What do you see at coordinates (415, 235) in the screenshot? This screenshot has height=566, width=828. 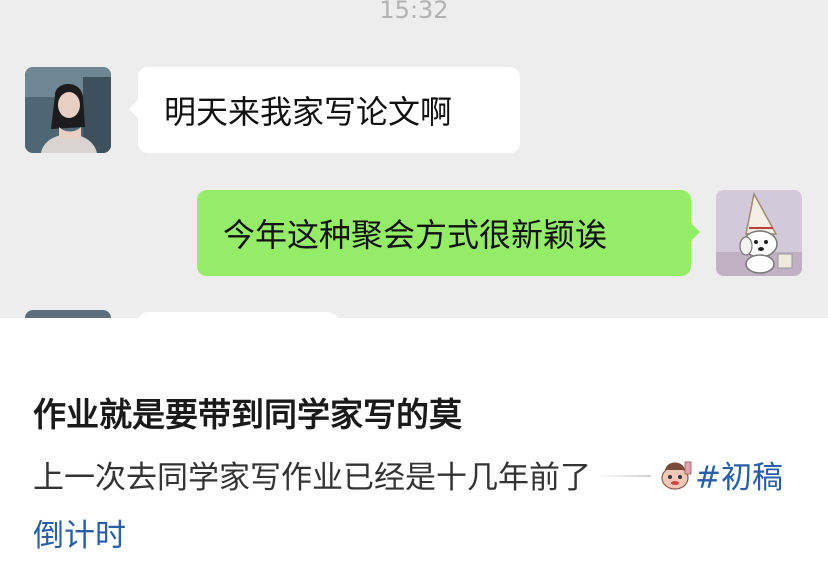 I see `sent-message-text: 今年这种聚会方式很新颖诶` at bounding box center [415, 235].